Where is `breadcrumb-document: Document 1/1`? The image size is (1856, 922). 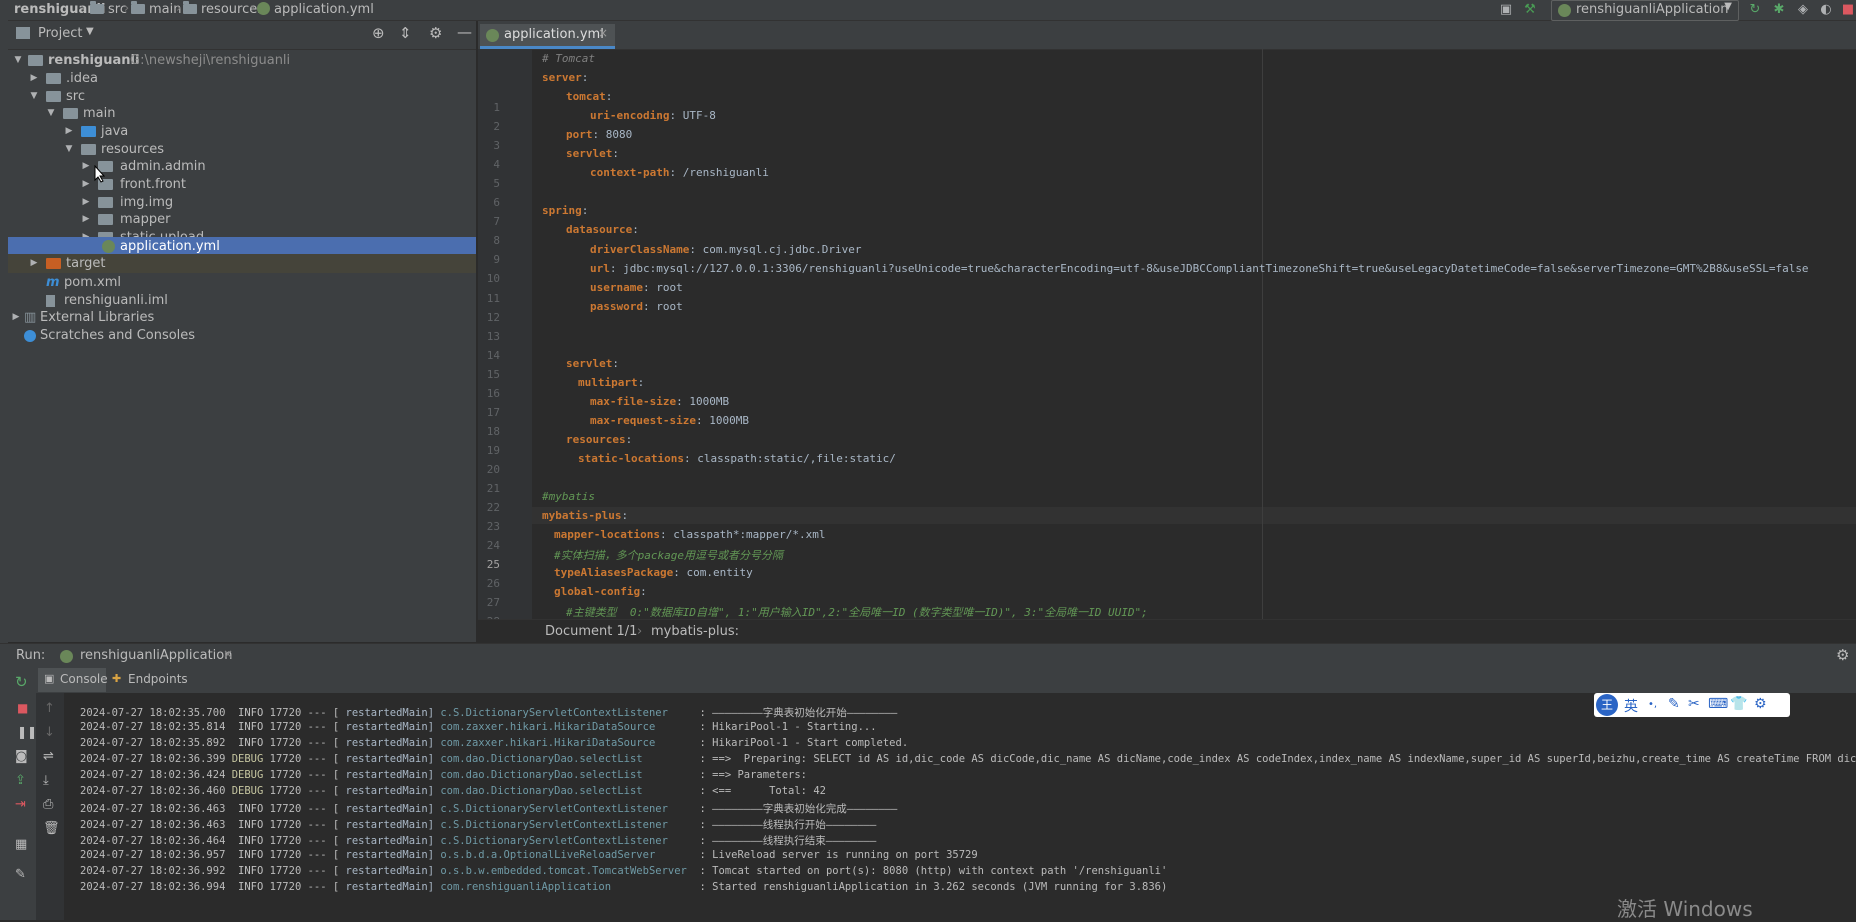 breadcrumb-document: Document 1/1 is located at coordinates (591, 631).